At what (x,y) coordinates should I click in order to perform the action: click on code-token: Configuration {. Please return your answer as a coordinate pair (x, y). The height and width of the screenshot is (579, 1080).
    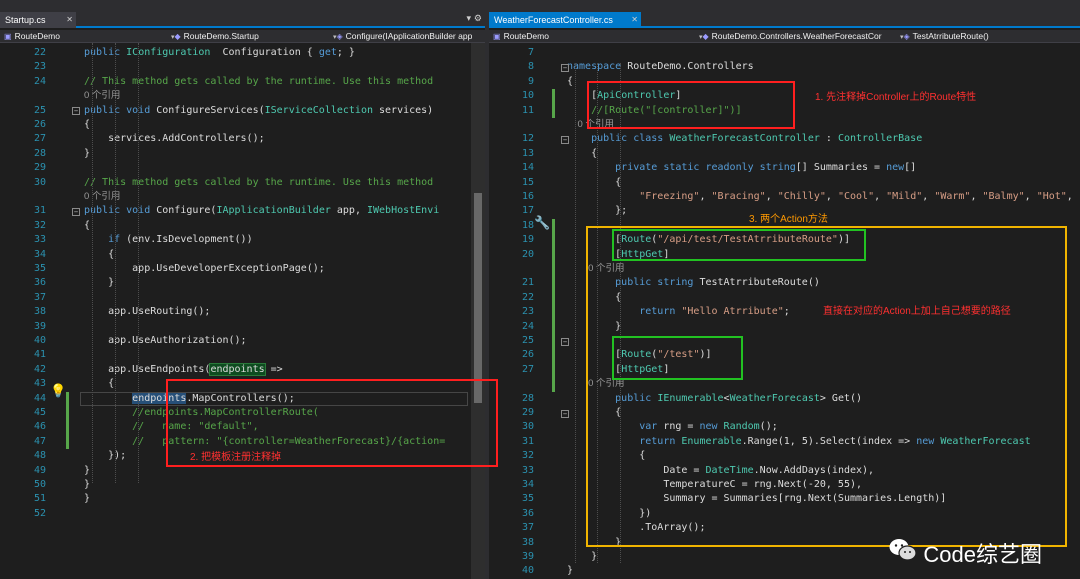
    Looking at the image, I should click on (264, 52).